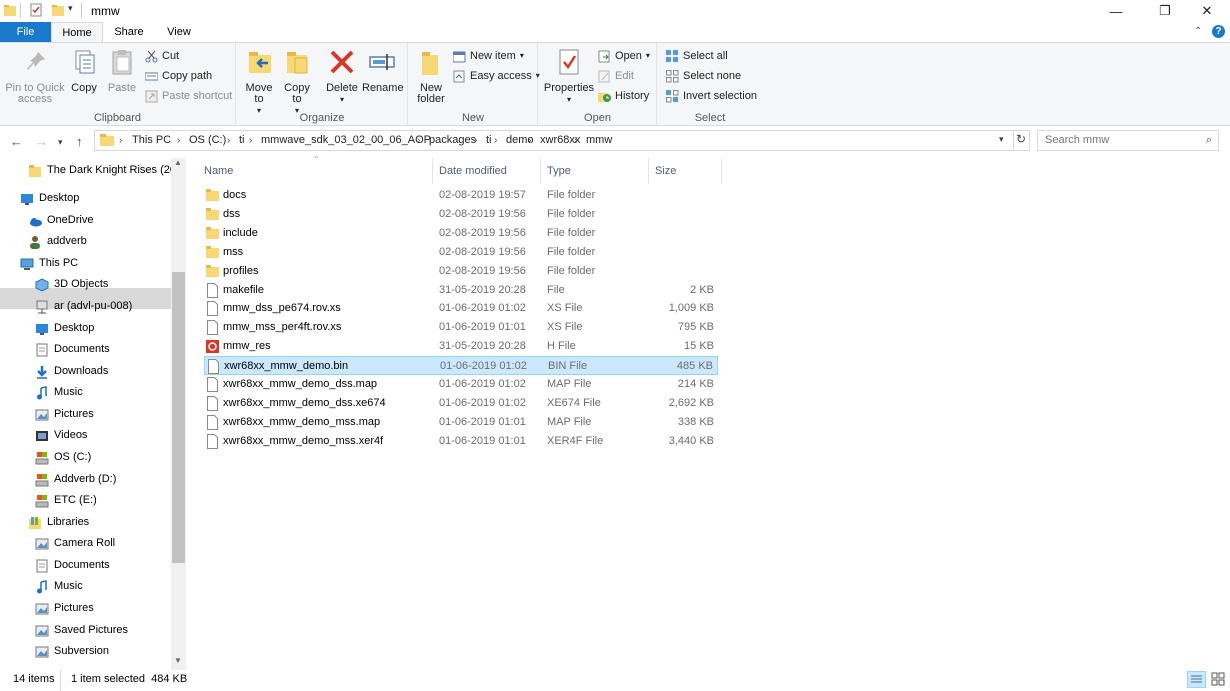 The width and height of the screenshot is (1230, 691). Describe the element at coordinates (1021, 139) in the screenshot. I see `refresh-icon: ↻` at that location.